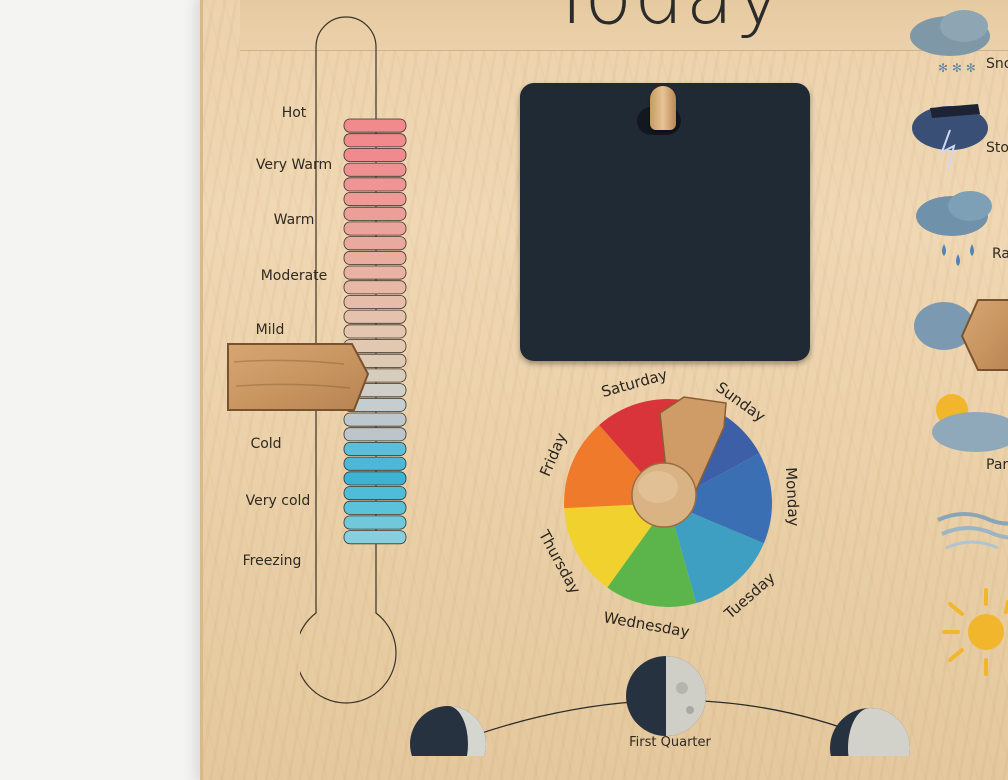 The height and width of the screenshot is (780, 1008). Describe the element at coordinates (634, 383) in the screenshot. I see `day-label-saturday: Saturday` at that location.